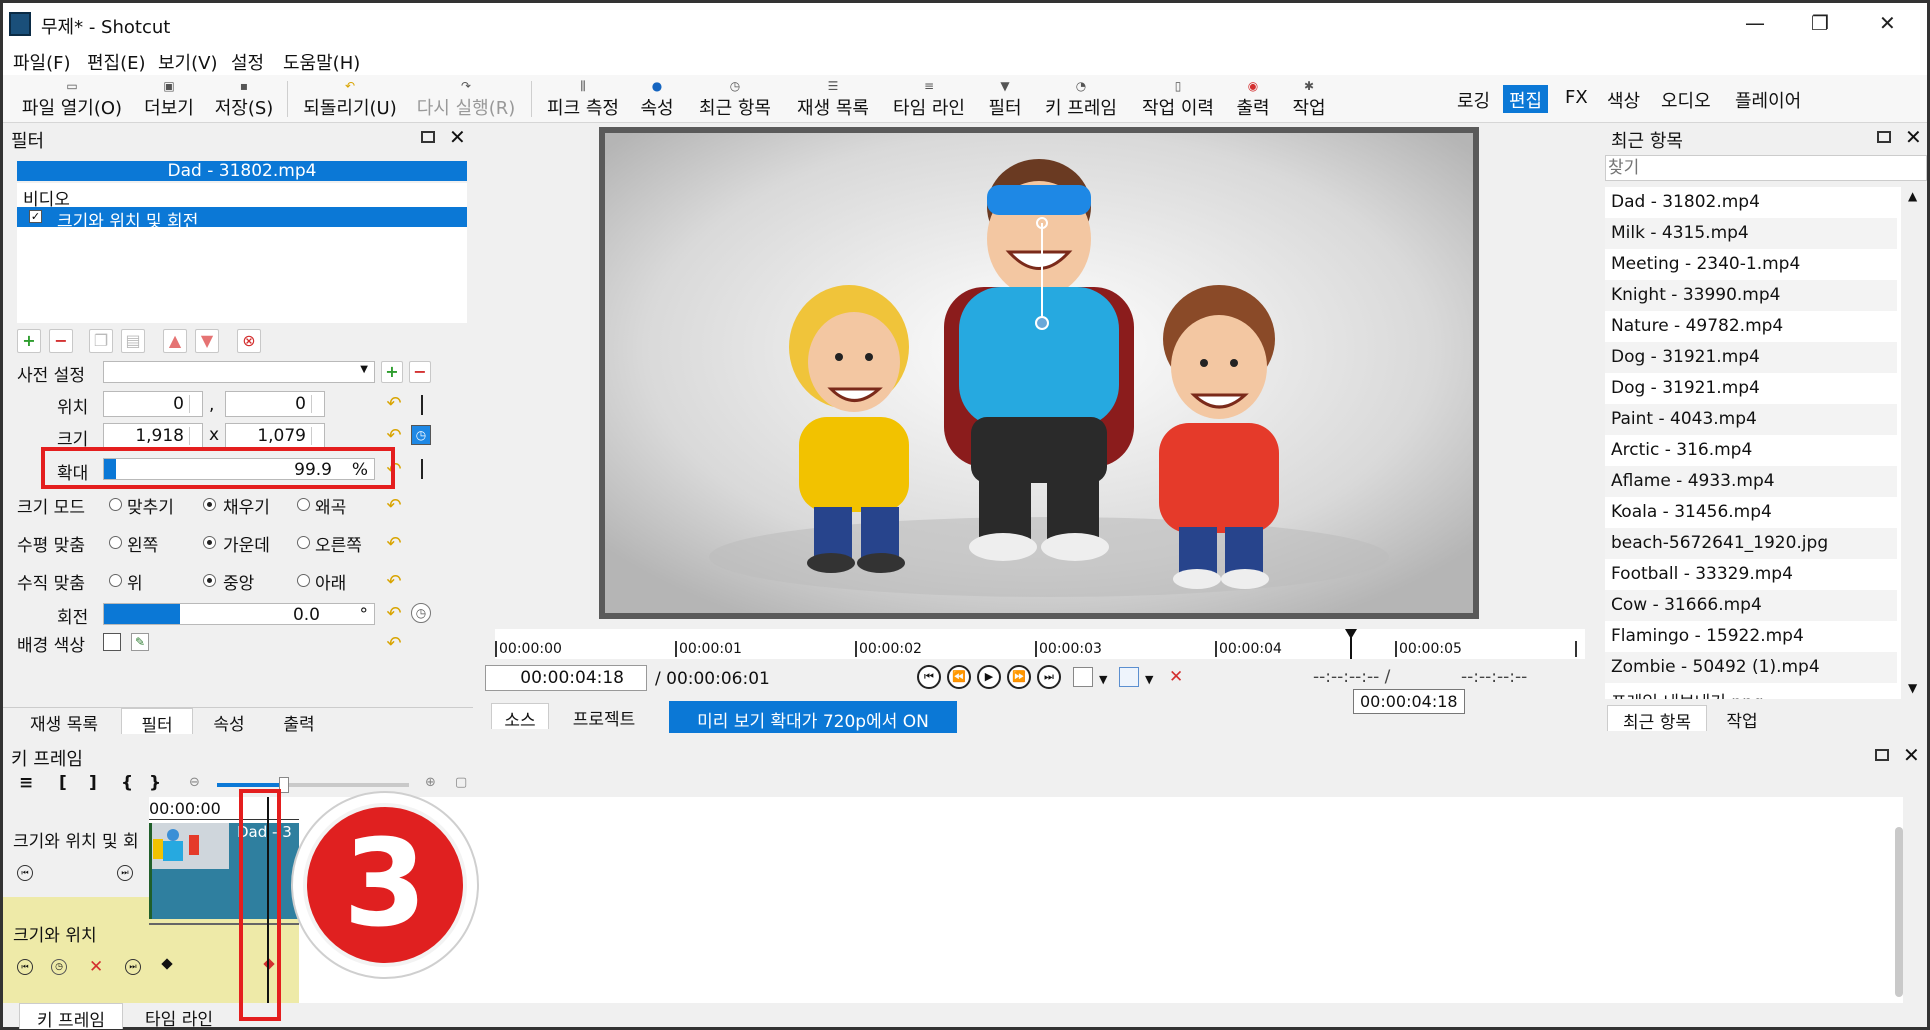  Describe the element at coordinates (247, 62) in the screenshot. I see `menu-settings: 설정` at that location.